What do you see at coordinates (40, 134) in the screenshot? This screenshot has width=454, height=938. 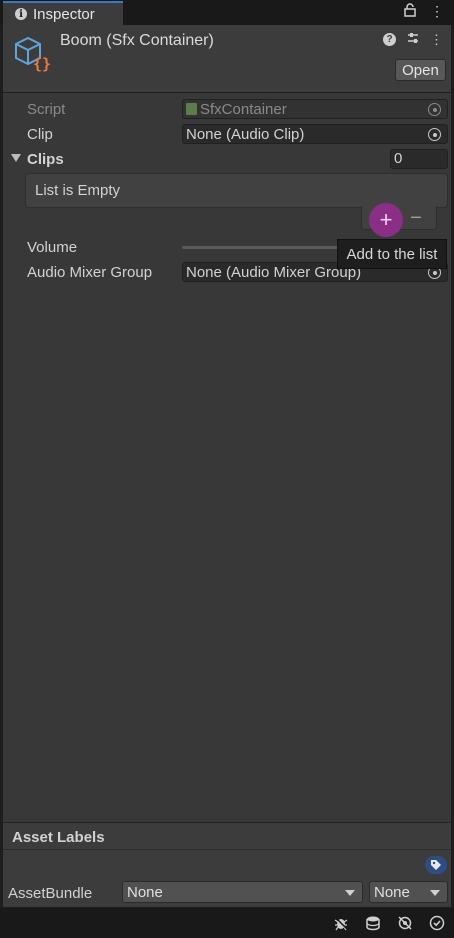 I see `clip-label: Clip` at bounding box center [40, 134].